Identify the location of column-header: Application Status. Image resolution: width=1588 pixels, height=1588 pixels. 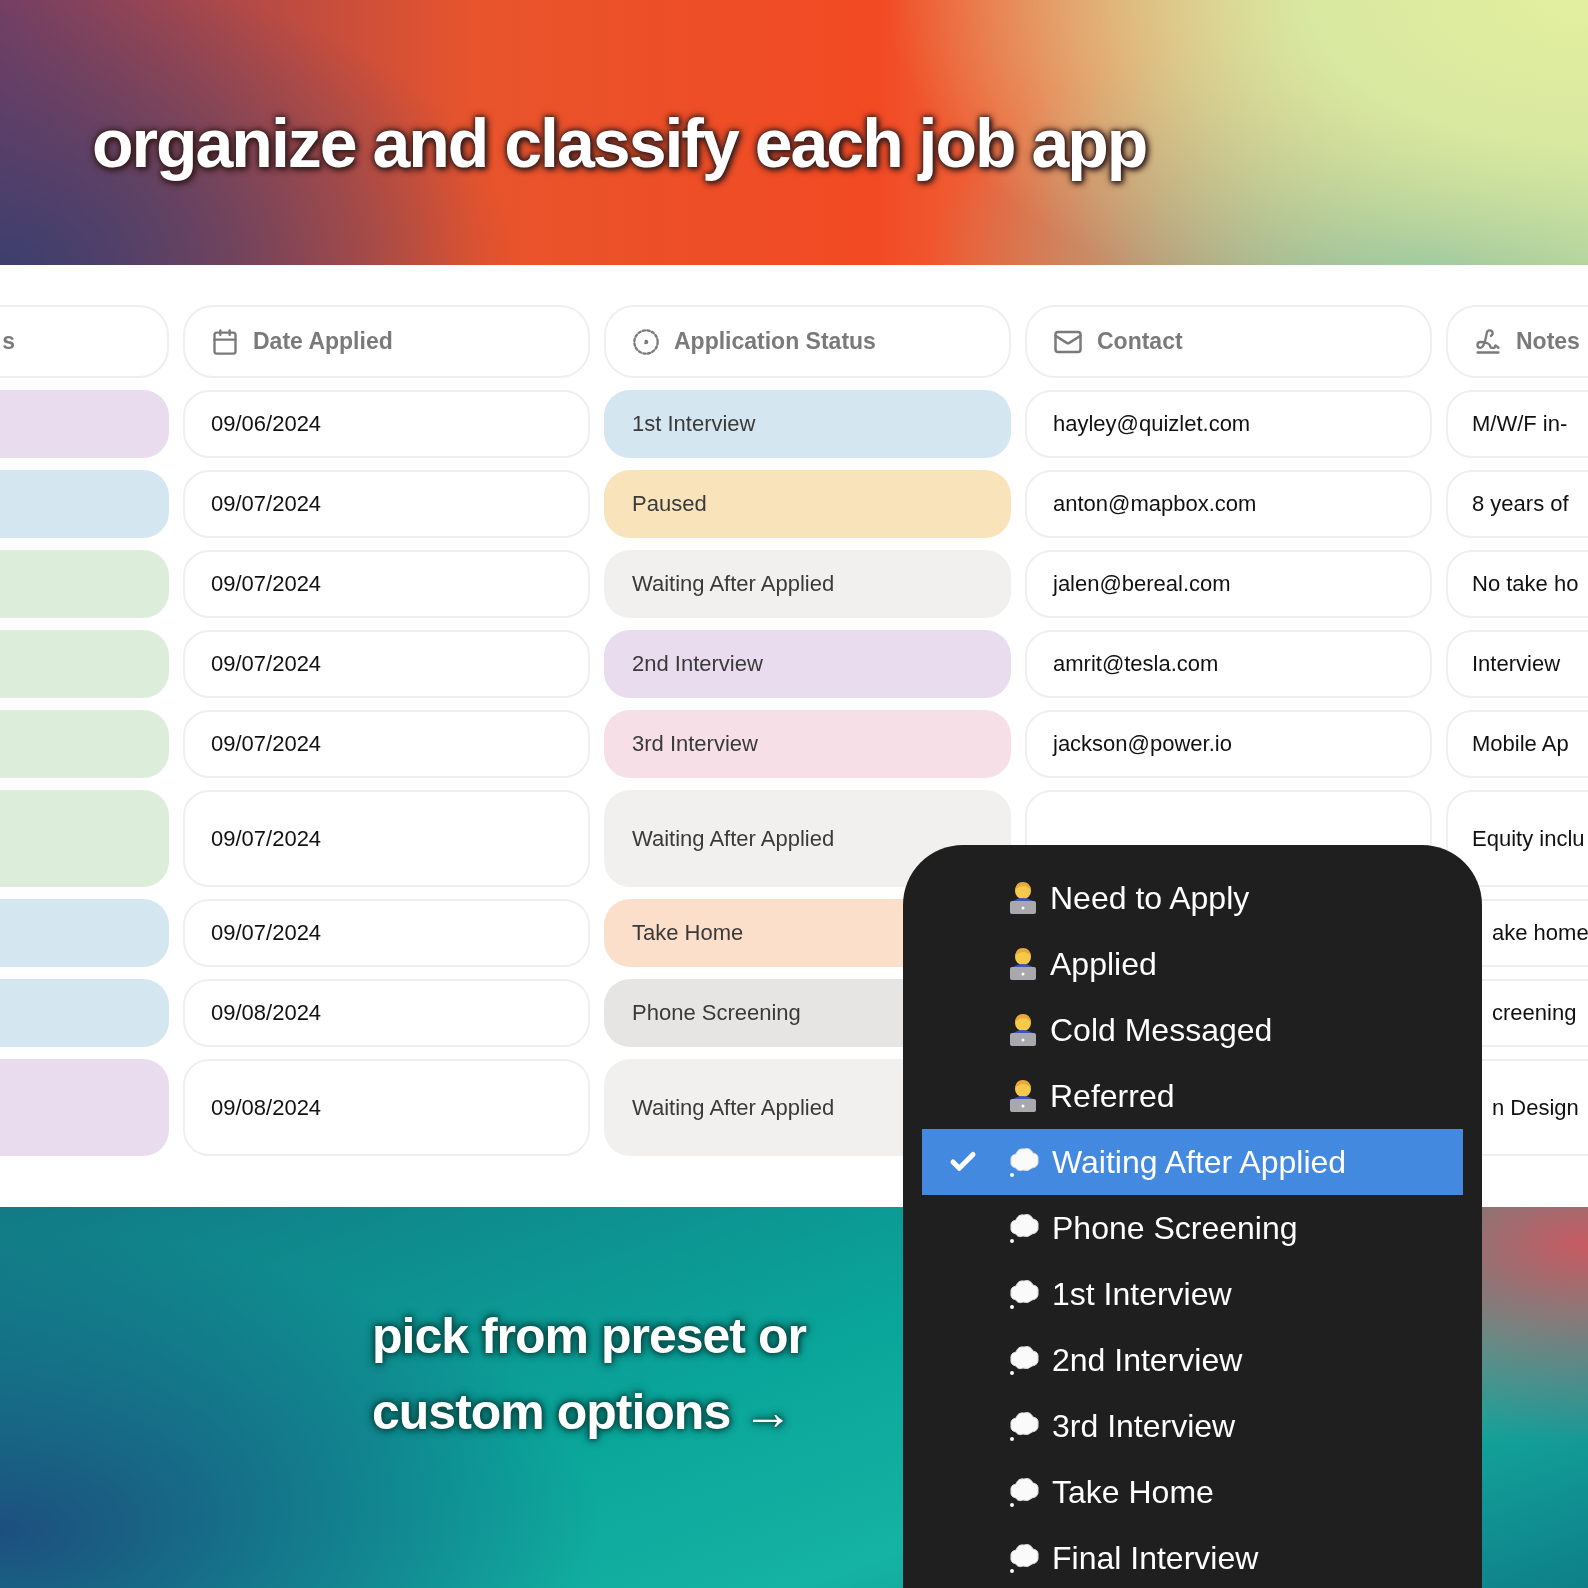
(807, 341).